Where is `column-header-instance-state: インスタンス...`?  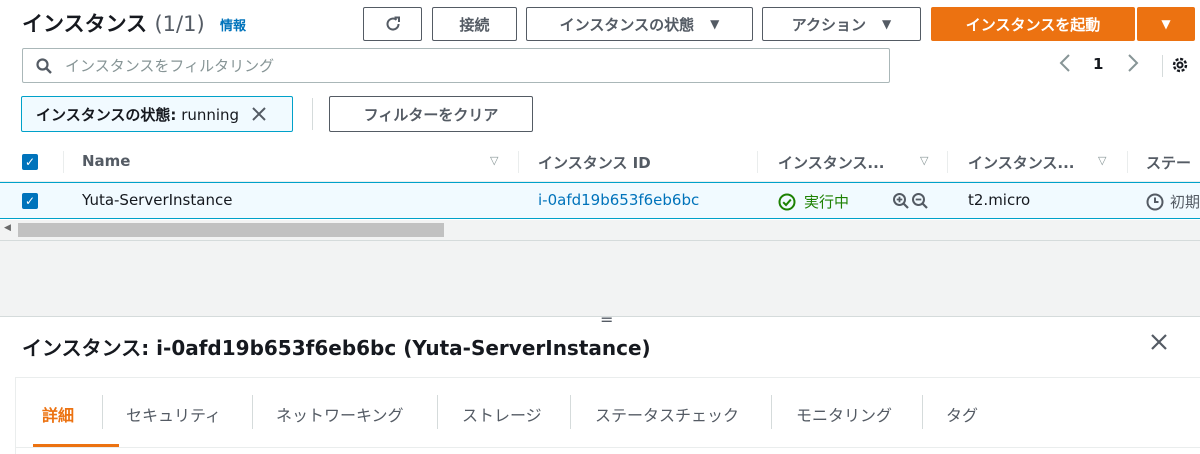
column-header-instance-state: インスタンス... is located at coordinates (831, 162).